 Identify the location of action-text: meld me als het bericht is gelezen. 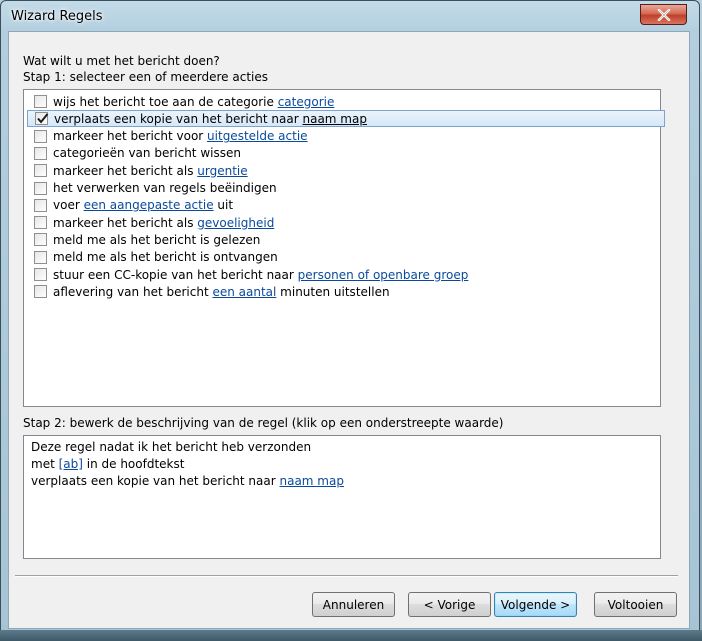
(157, 239).